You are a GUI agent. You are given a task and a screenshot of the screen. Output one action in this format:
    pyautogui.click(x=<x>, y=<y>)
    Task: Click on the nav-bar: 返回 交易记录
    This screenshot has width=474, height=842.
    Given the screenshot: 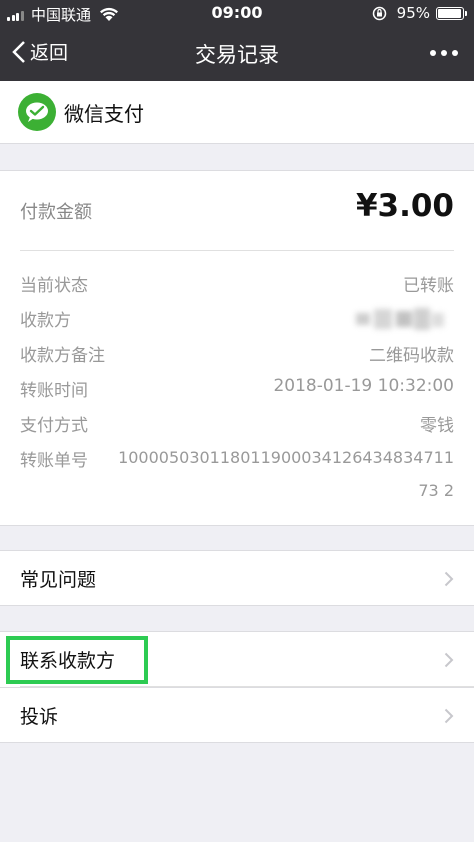 What is the action you would take?
    pyautogui.click(x=237, y=53)
    